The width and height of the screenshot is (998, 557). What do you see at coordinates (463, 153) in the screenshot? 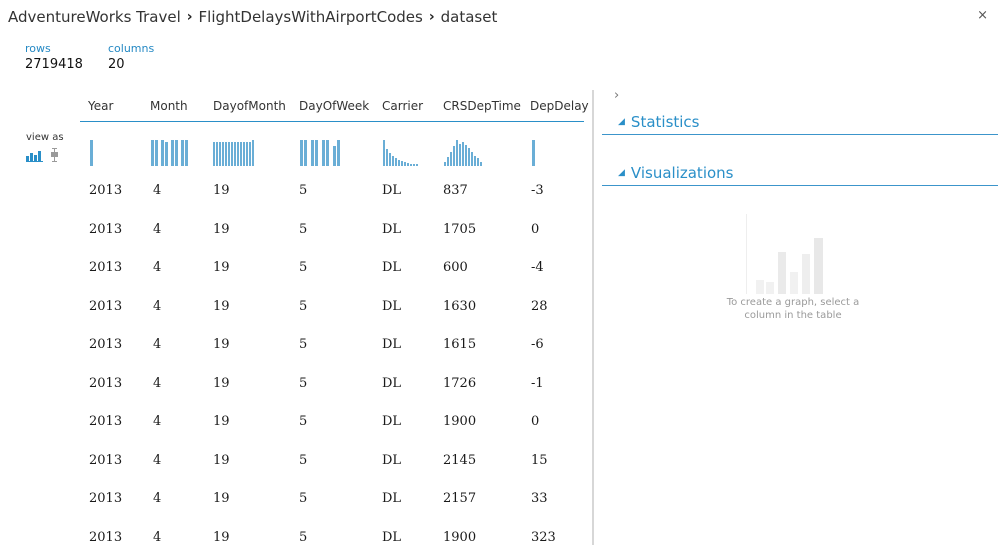
I see `crsdeptime-histogram` at bounding box center [463, 153].